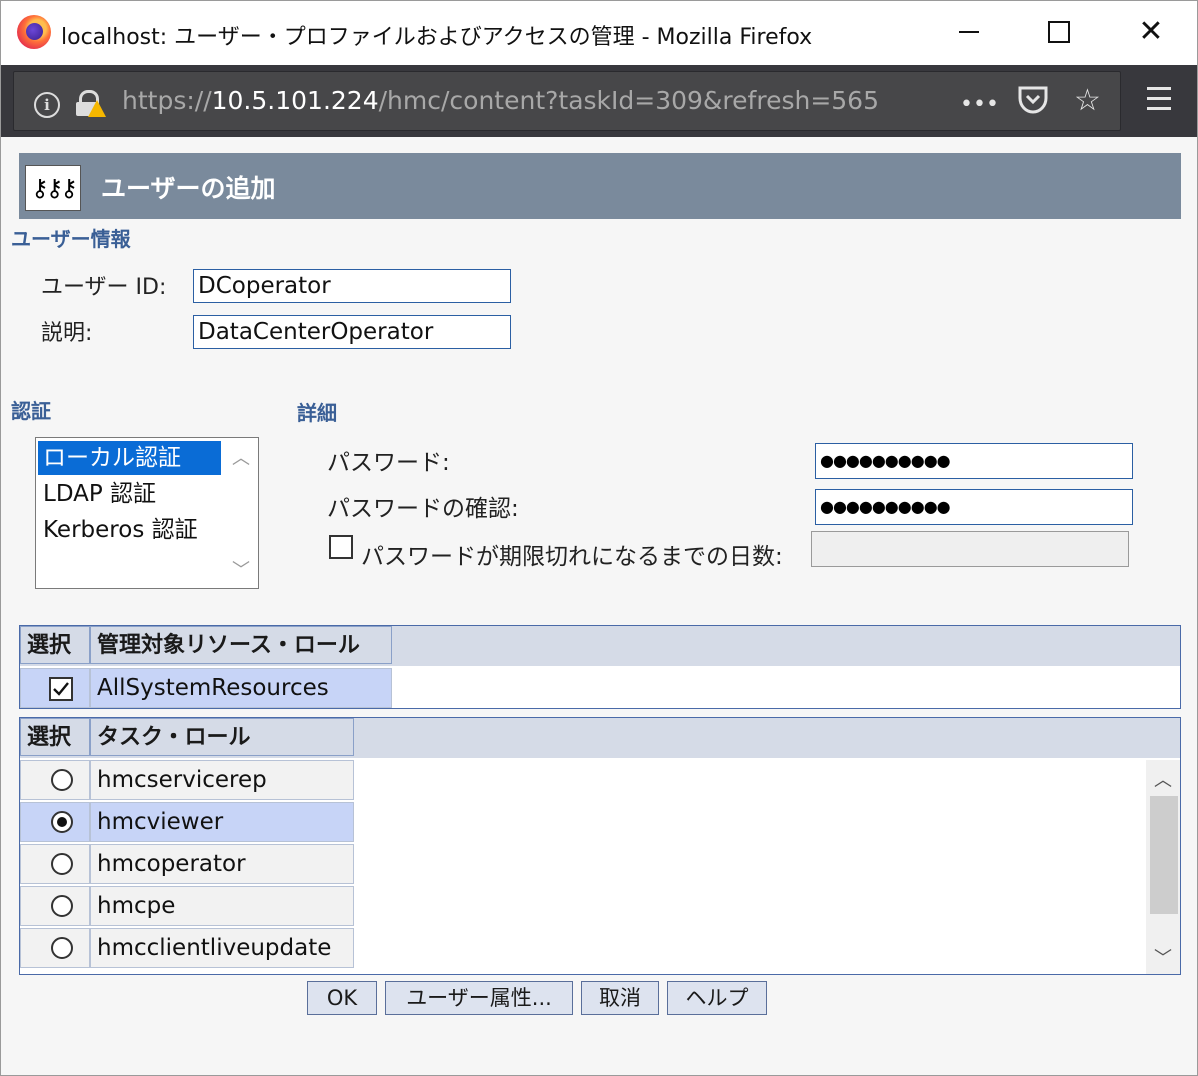 The height and width of the screenshot is (1076, 1198). I want to click on password-label: パスワード:, so click(388, 463).